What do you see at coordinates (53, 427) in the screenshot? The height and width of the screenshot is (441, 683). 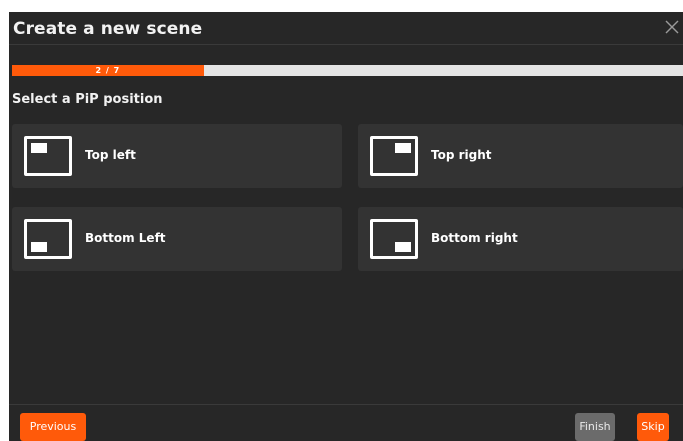 I see `previous-button: Previous` at bounding box center [53, 427].